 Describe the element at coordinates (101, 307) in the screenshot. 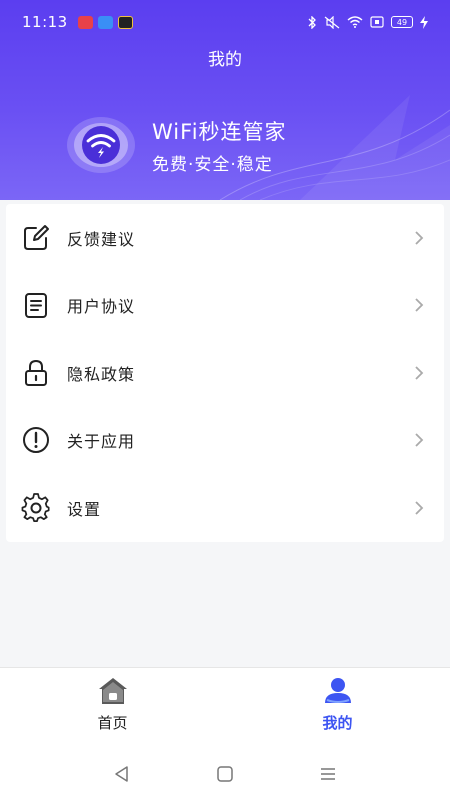

I see `menu-item-label: 用户协议` at that location.